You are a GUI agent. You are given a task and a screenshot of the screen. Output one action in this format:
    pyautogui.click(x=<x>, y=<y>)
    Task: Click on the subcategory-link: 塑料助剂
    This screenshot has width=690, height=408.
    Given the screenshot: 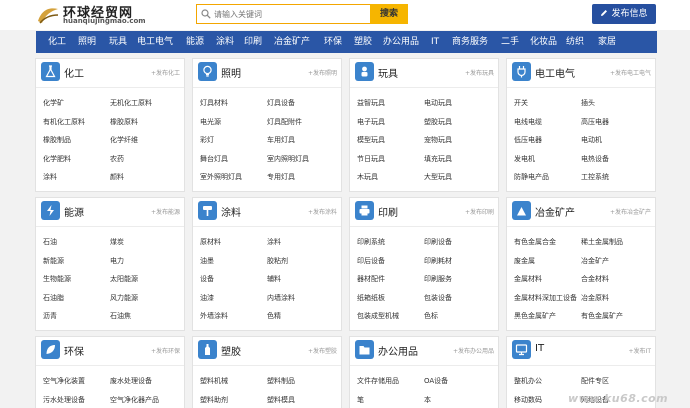 What is the action you would take?
    pyautogui.click(x=214, y=400)
    